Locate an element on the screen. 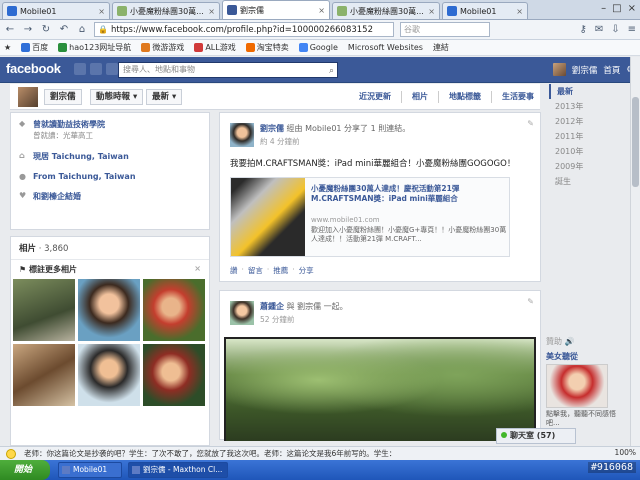 This screenshot has width=640, height=480. shared-link-thumbnail is located at coordinates (268, 217).